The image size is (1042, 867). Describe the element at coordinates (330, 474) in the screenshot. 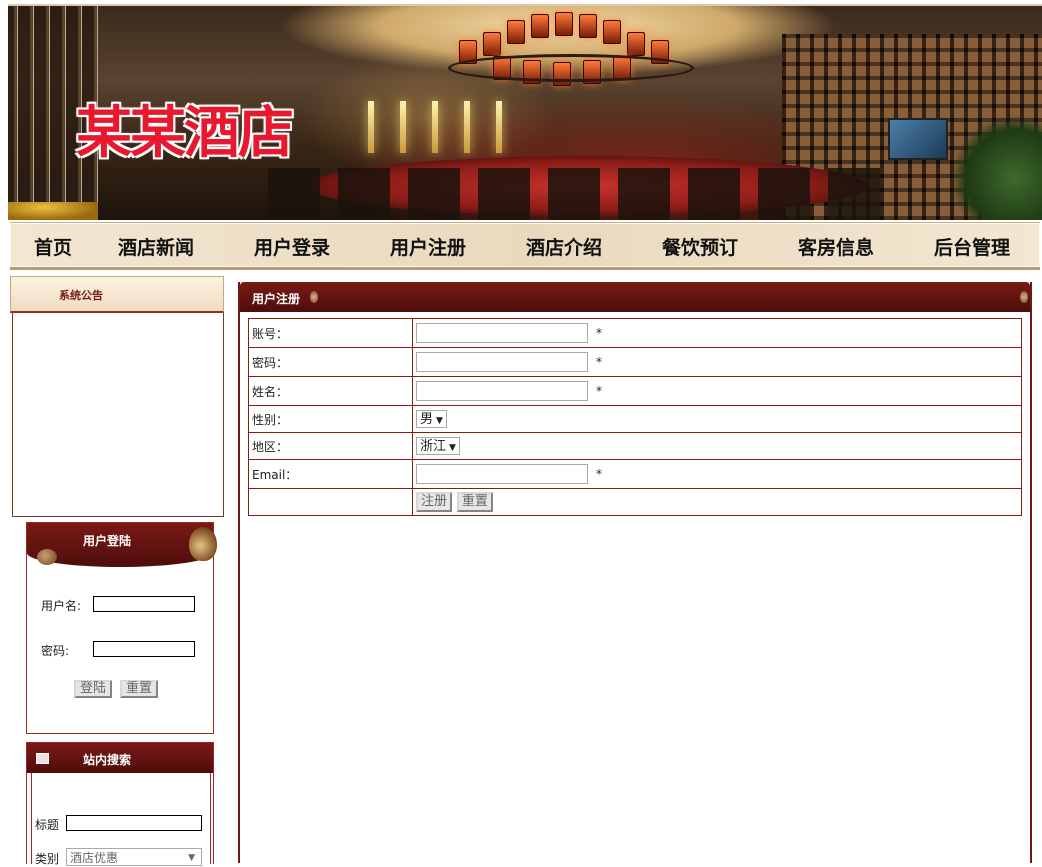

I see `email-label: Email：` at that location.